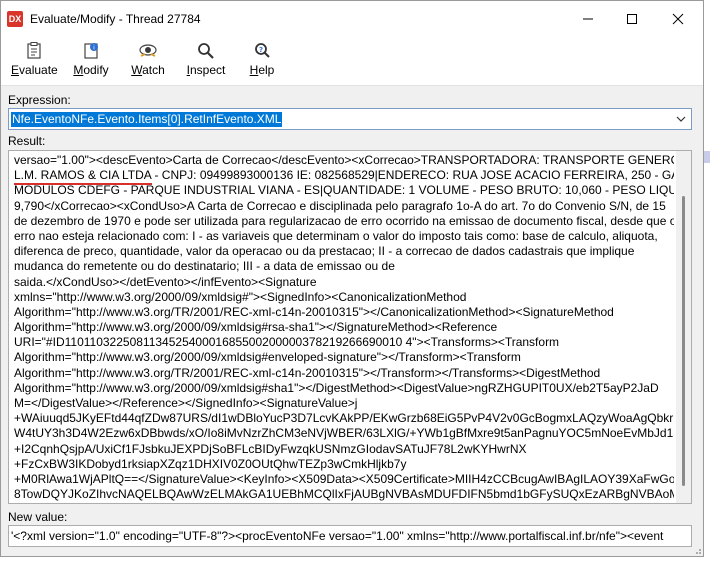  What do you see at coordinates (137, 70) in the screenshot?
I see `watch-mnemonic: W` at bounding box center [137, 70].